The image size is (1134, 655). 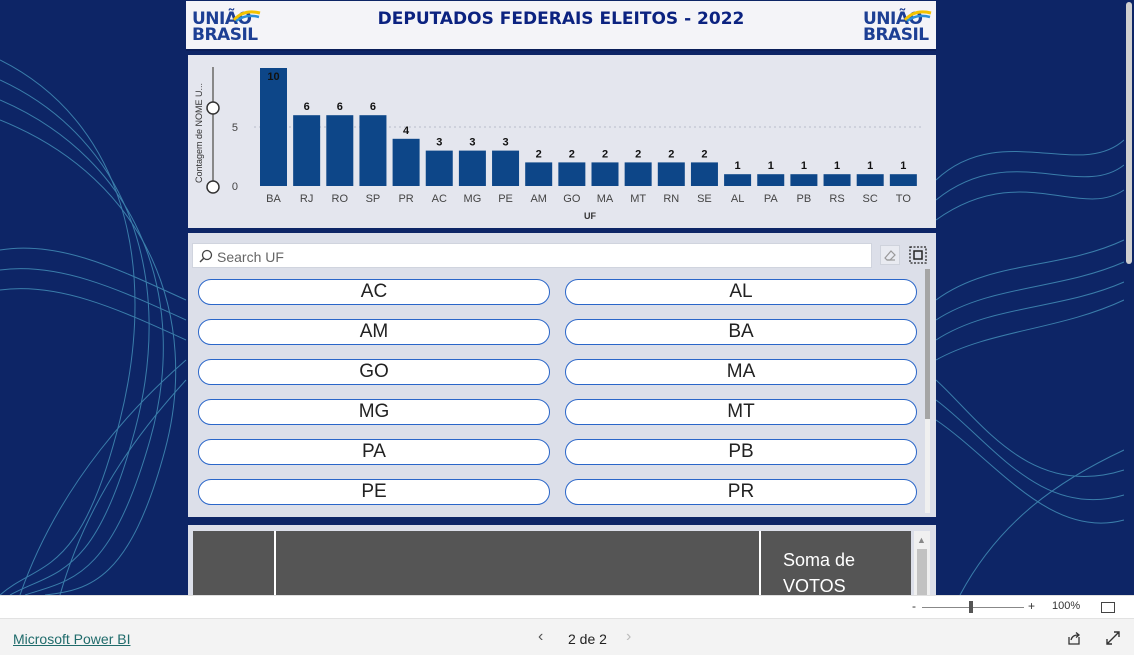 What do you see at coordinates (373, 199) in the screenshot?
I see `x-tick-label: SP` at bounding box center [373, 199].